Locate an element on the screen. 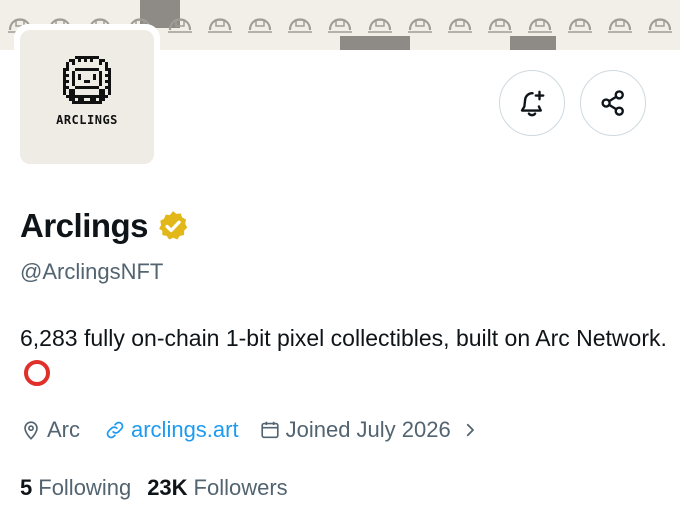 The image size is (680, 509). followers-stat: 23K Followers is located at coordinates (217, 488).